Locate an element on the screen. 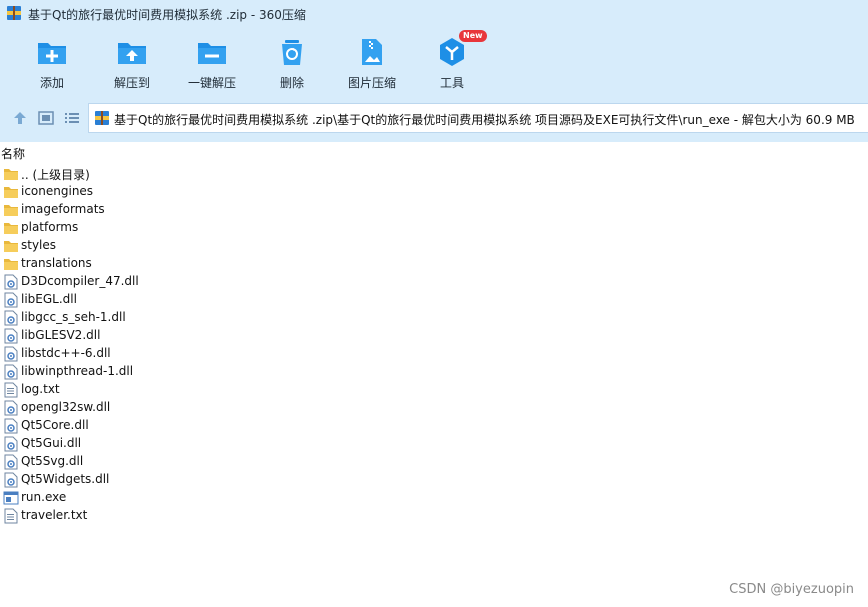 Image resolution: width=868 pixels, height=607 pixels. image-compress-label: 图片压缩 is located at coordinates (371, 83).